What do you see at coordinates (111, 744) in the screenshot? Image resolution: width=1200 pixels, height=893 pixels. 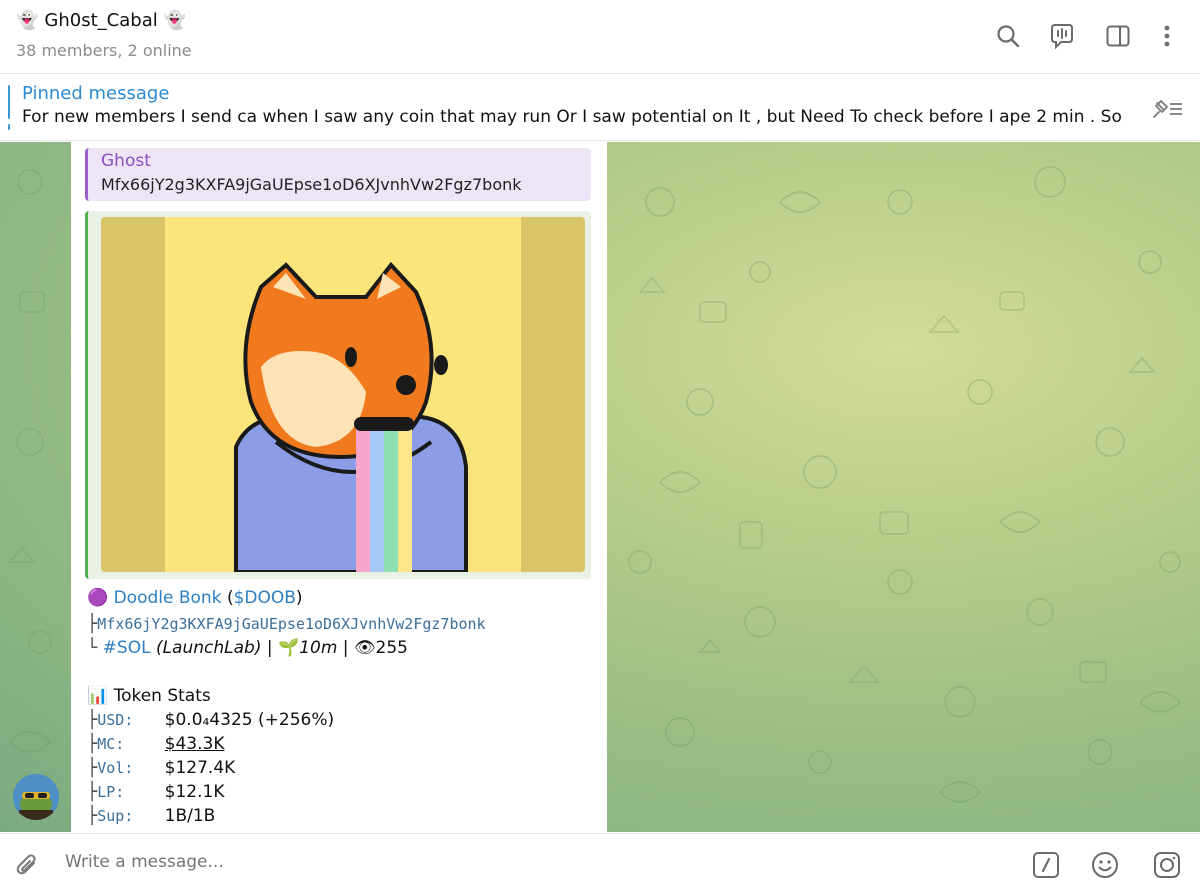 I see `stat-key: MC:` at bounding box center [111, 744].